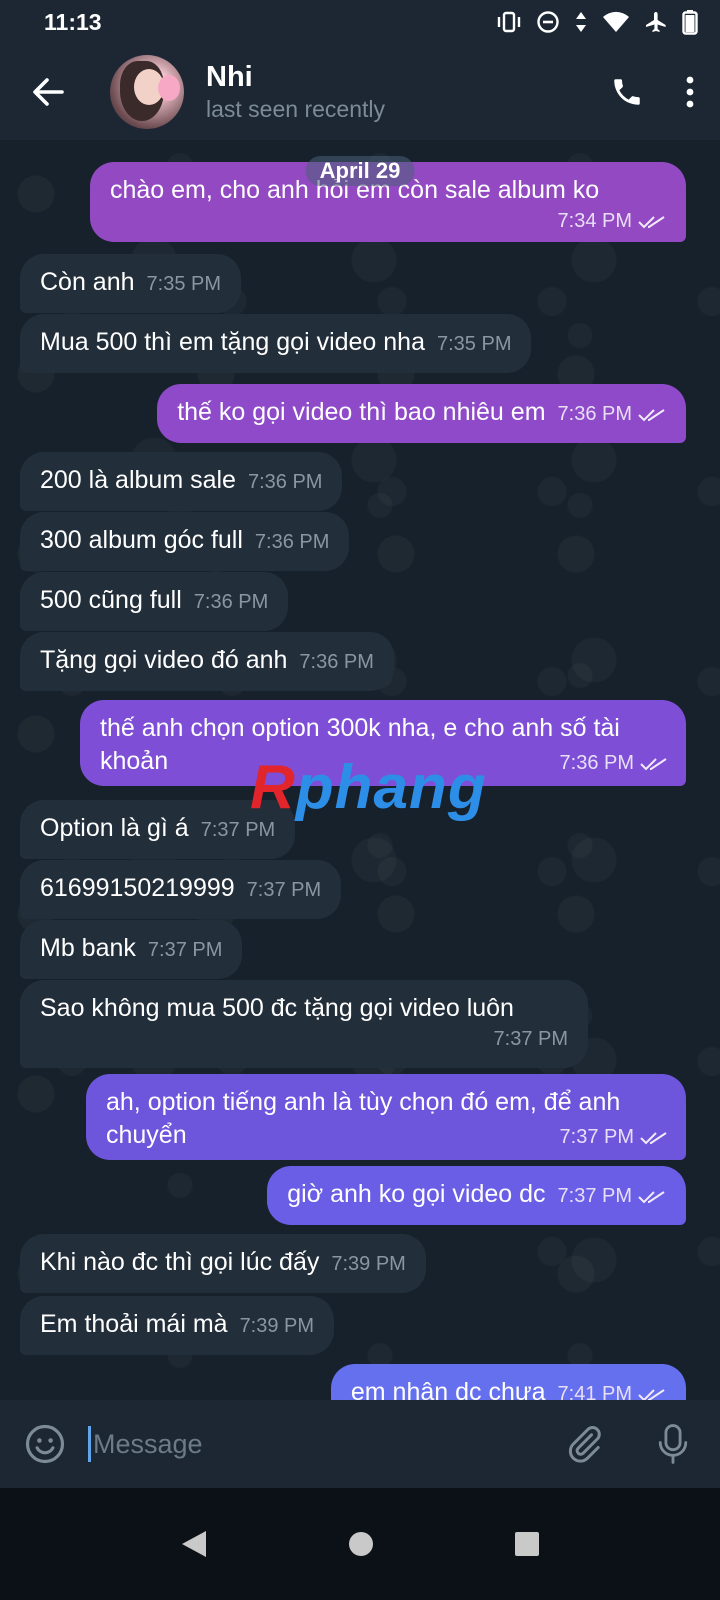 The height and width of the screenshot is (1600, 720). I want to click on microphone-icon, so click(673, 1444).